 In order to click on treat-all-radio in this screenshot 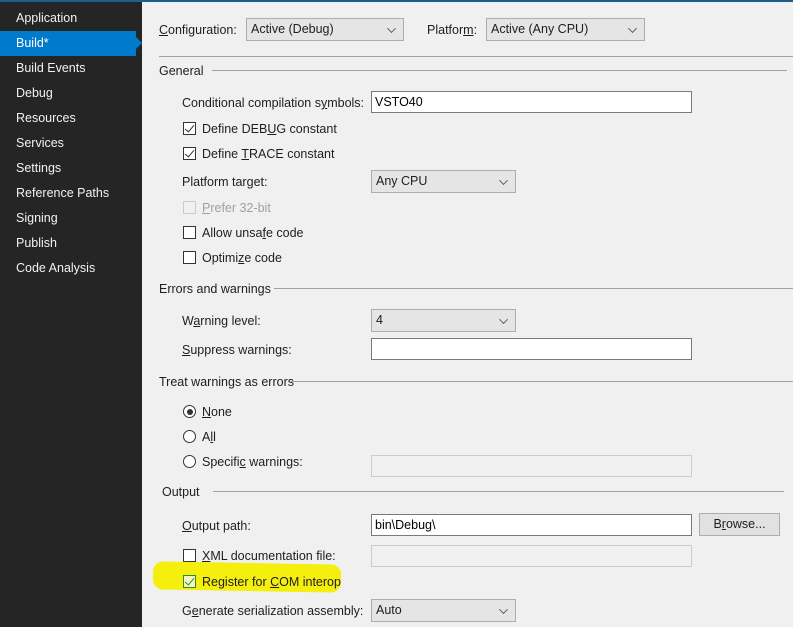, I will do `click(189, 436)`.